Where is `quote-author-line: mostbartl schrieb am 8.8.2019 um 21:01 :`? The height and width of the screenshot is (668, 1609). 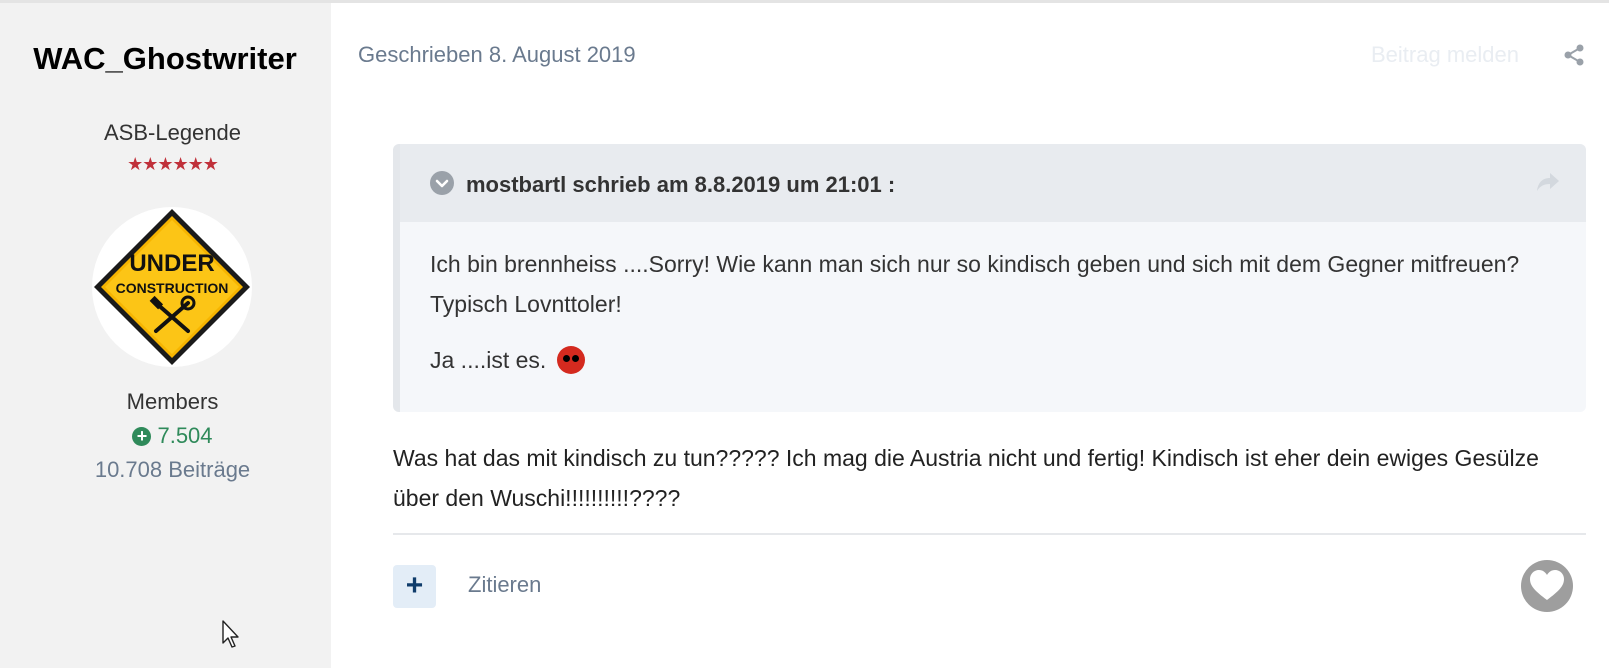
quote-author-line: mostbartl schrieb am 8.8.2019 um 21:01 : is located at coordinates (681, 184).